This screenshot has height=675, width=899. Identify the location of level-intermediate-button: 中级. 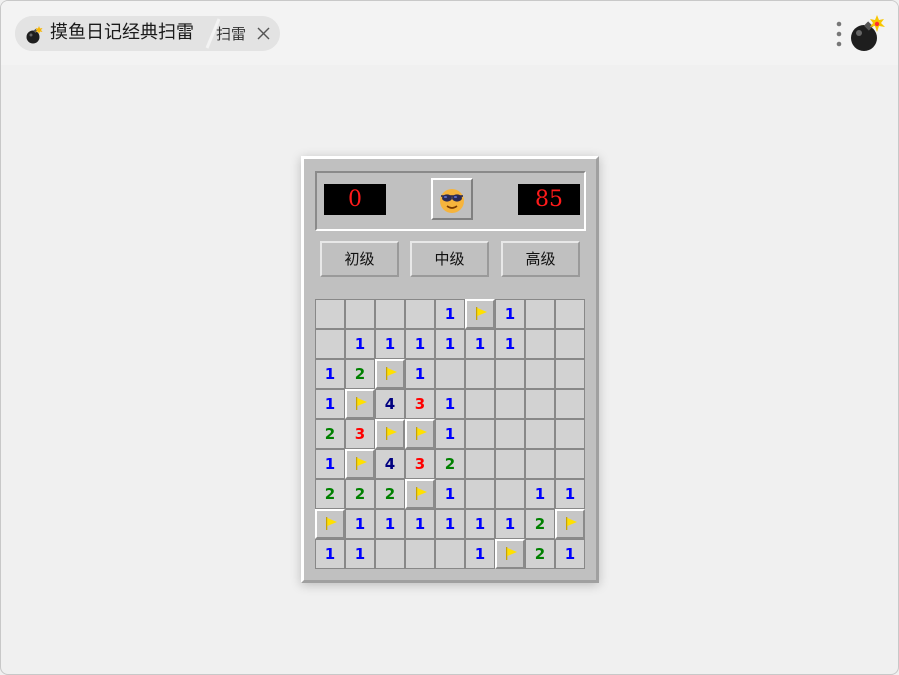
(449, 259).